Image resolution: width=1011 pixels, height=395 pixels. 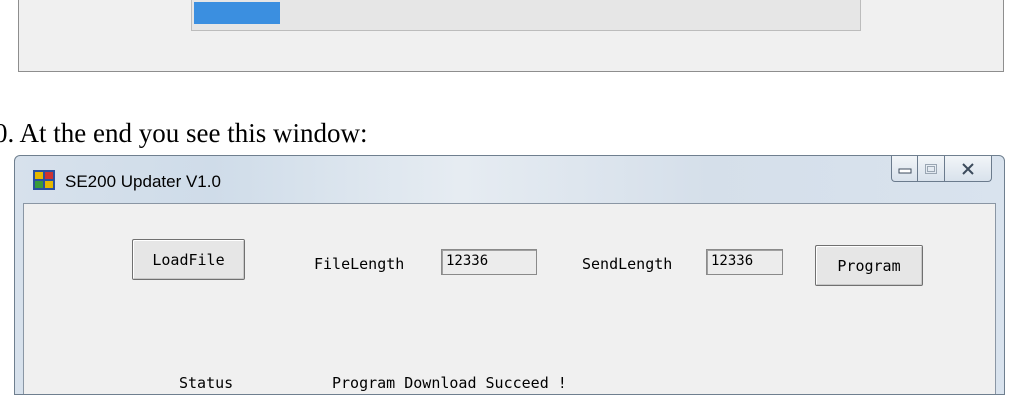 I want to click on status-text: Program Download Succeed !, so click(x=449, y=383).